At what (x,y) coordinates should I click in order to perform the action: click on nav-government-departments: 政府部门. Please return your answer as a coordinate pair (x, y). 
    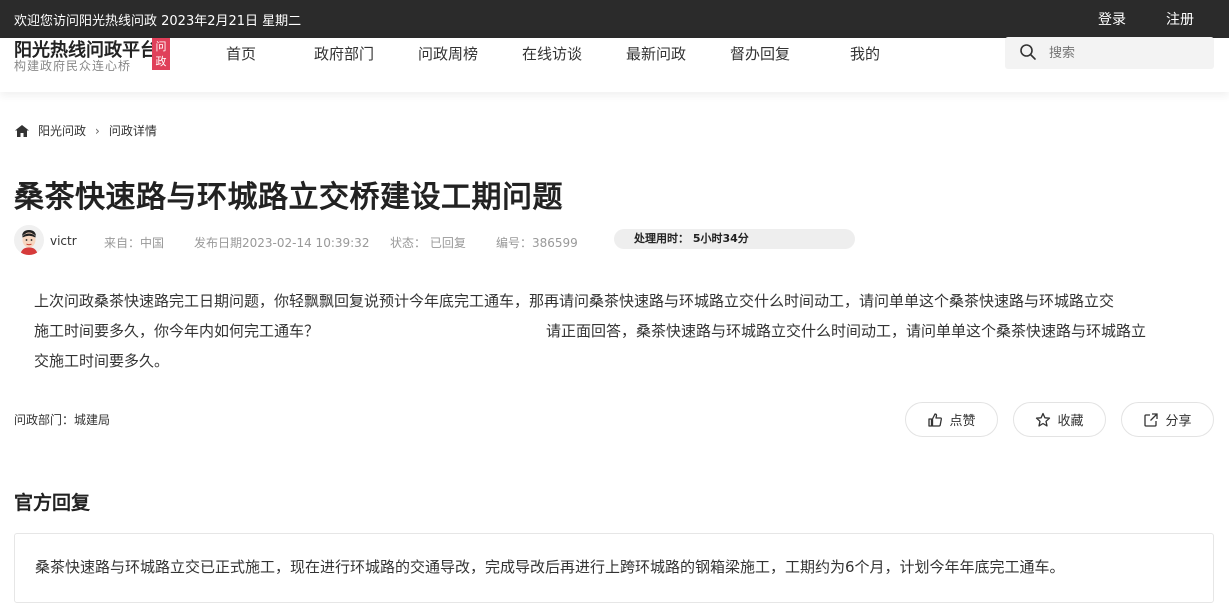
    Looking at the image, I should click on (344, 53).